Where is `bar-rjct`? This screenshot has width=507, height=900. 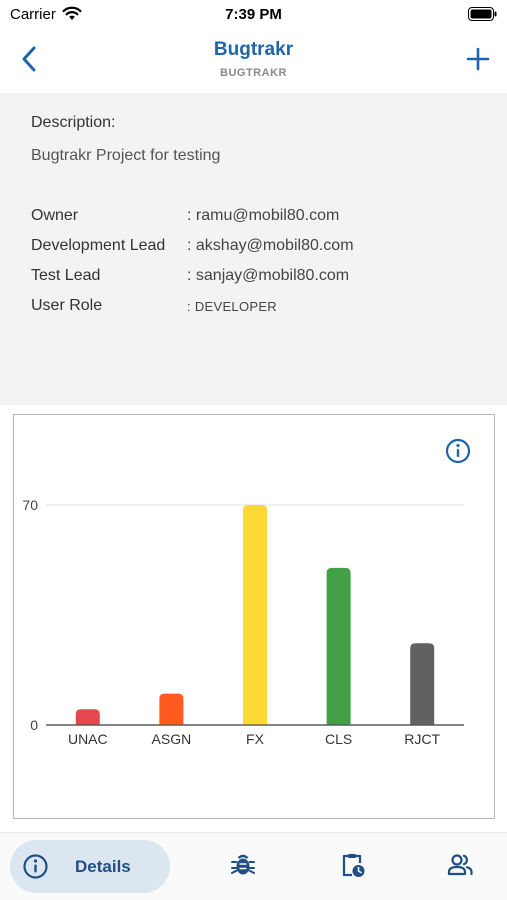
bar-rjct is located at coordinates (422, 684).